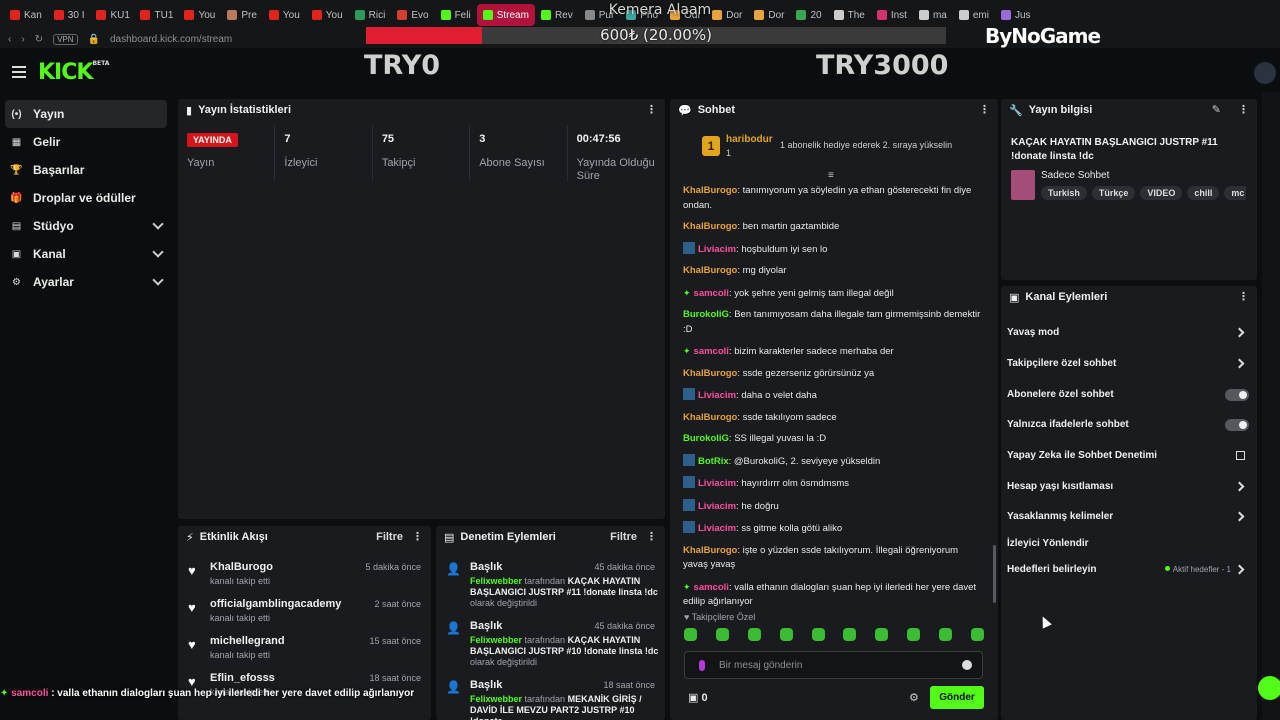  I want to click on send-button: Gönder, so click(957, 697).